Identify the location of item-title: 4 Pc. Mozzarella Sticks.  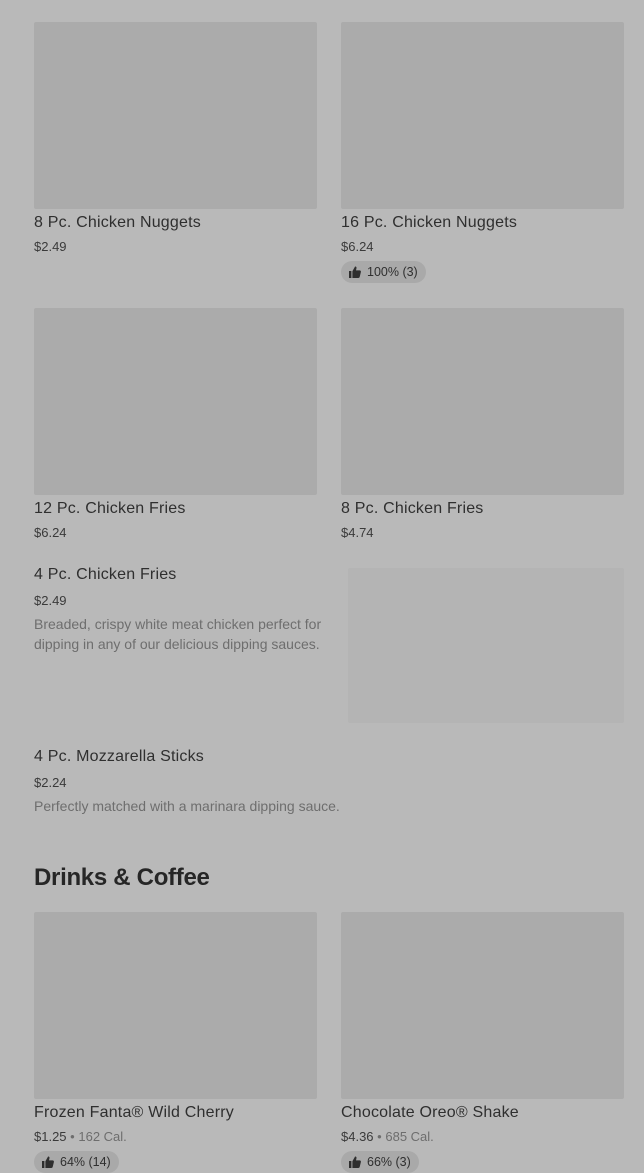
(119, 757).